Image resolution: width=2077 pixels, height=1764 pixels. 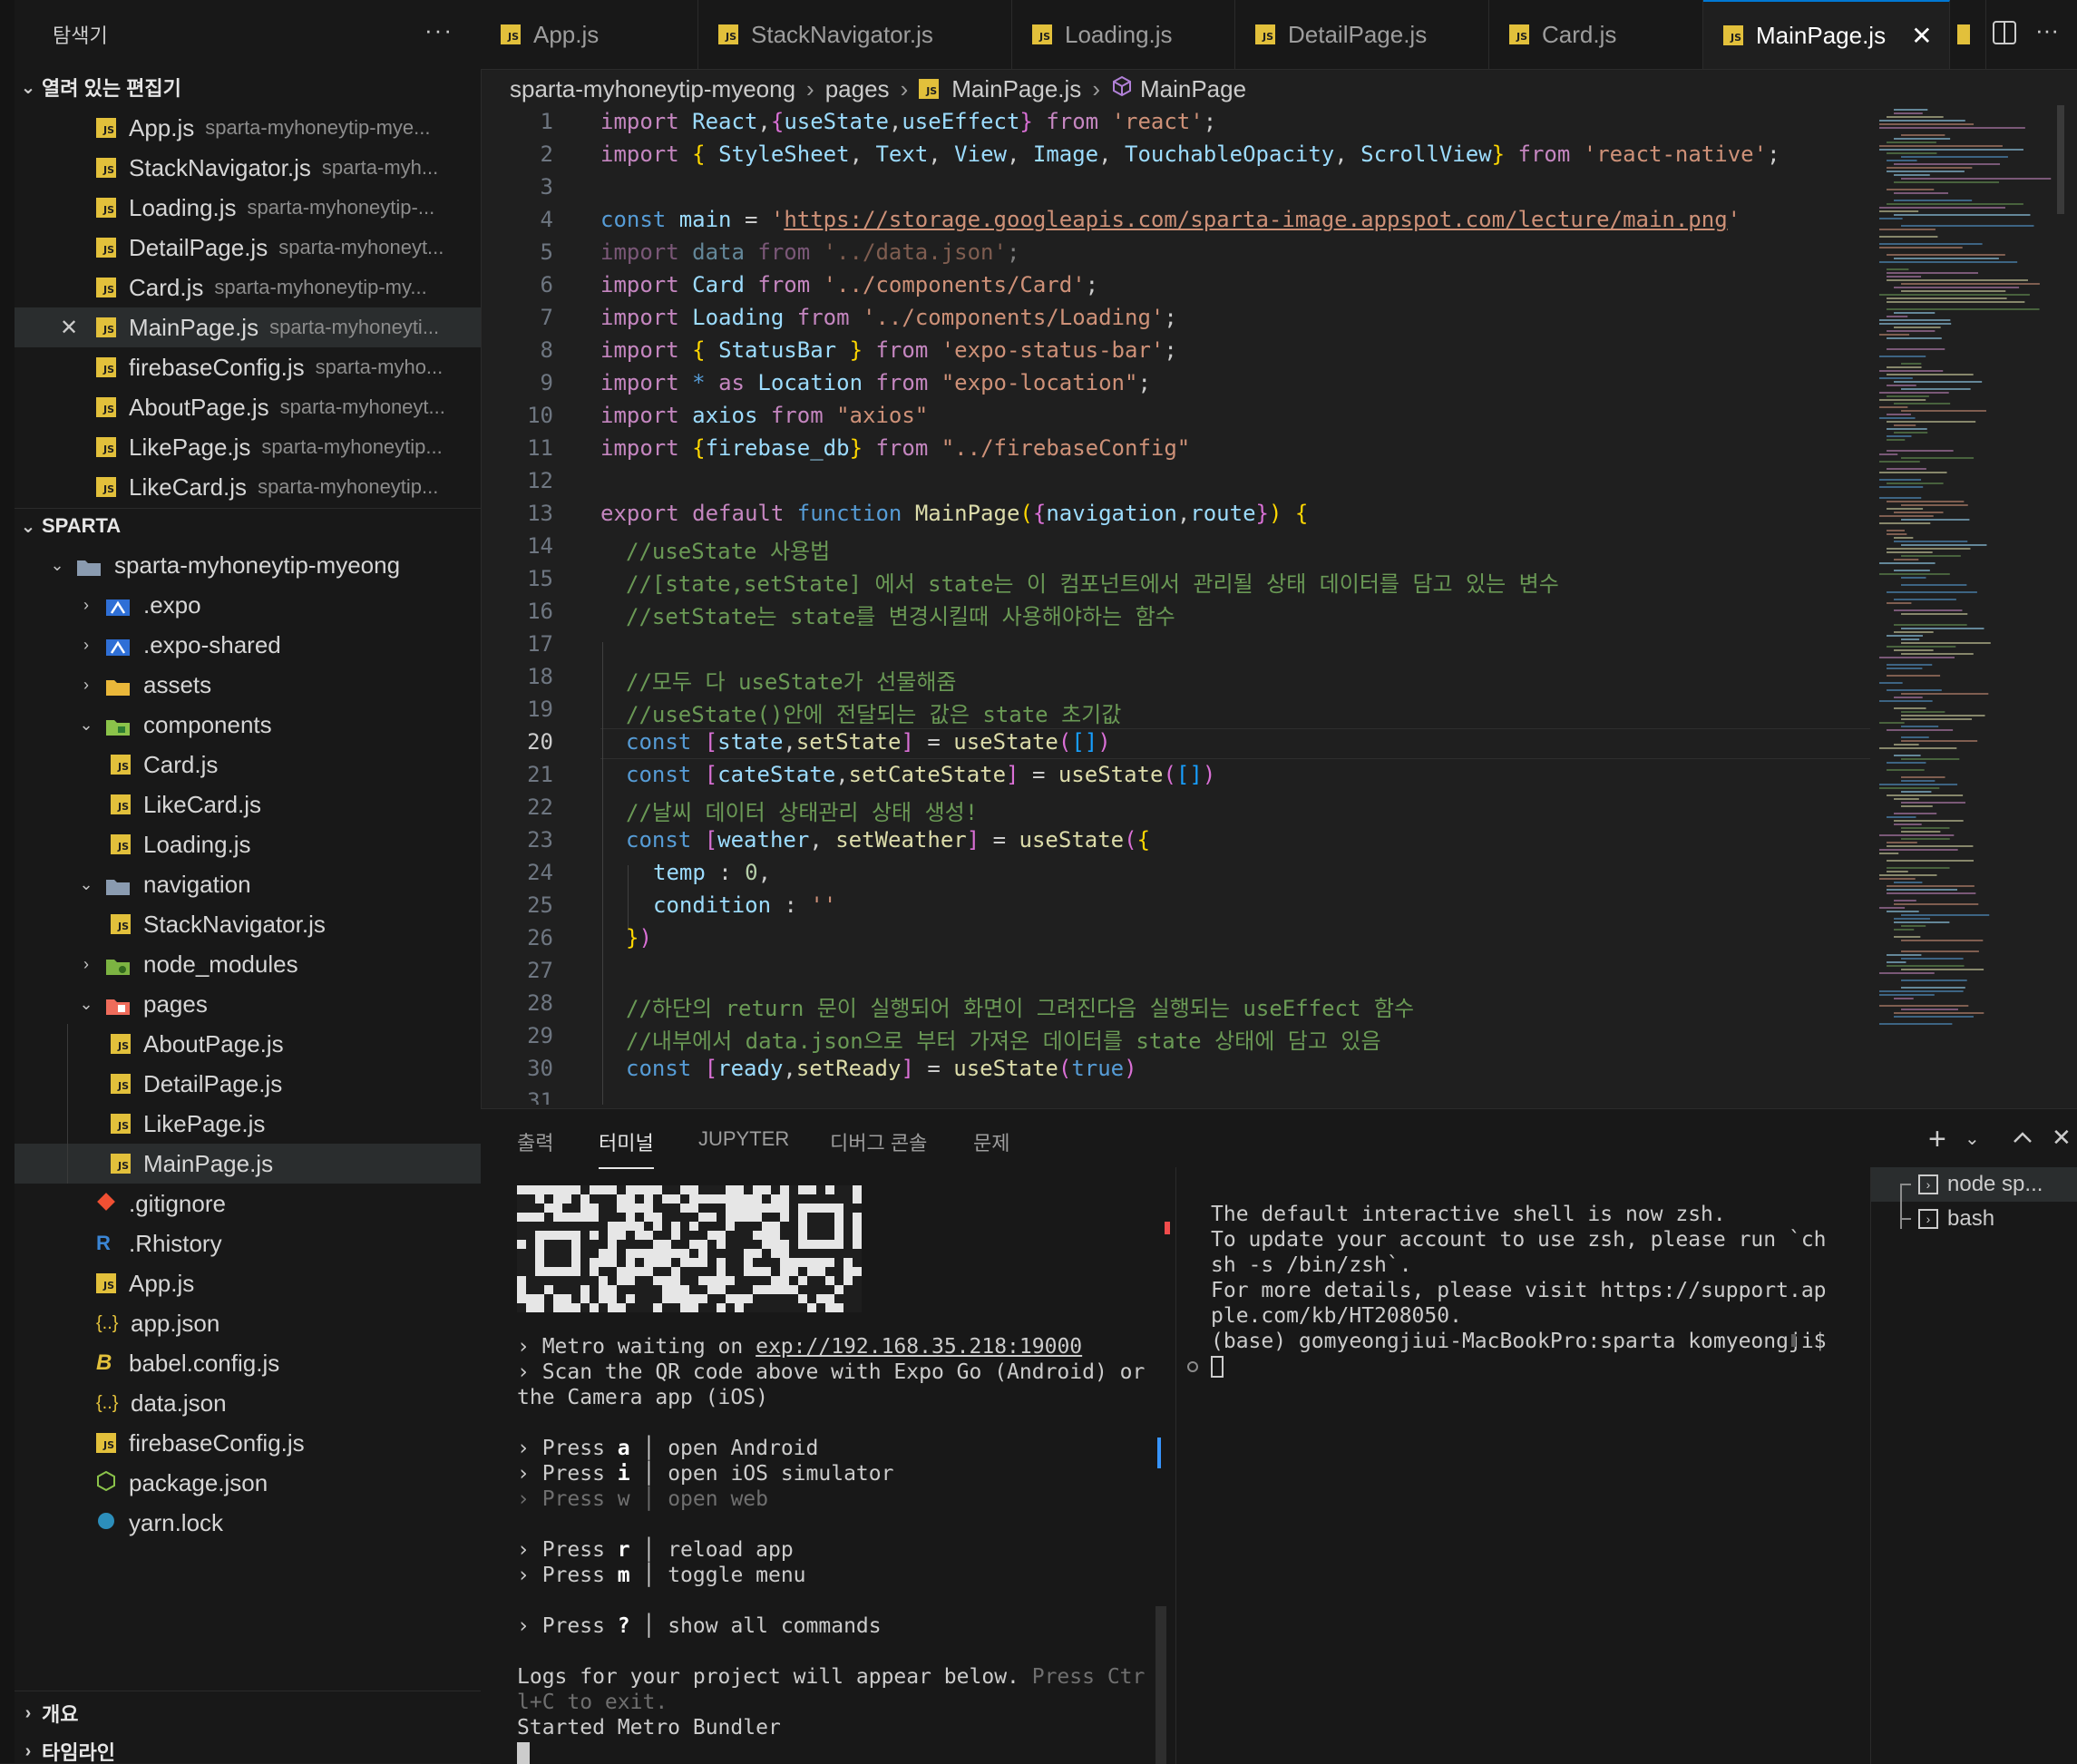 I want to click on tree-folder-expo: › .expo, so click(x=248, y=605).